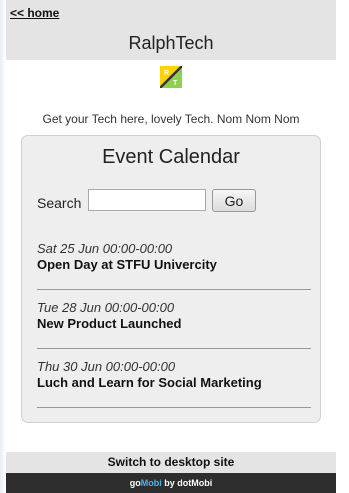 The image size is (349, 493). What do you see at coordinates (166, 73) in the screenshot?
I see `logo-letter-r: R` at bounding box center [166, 73].